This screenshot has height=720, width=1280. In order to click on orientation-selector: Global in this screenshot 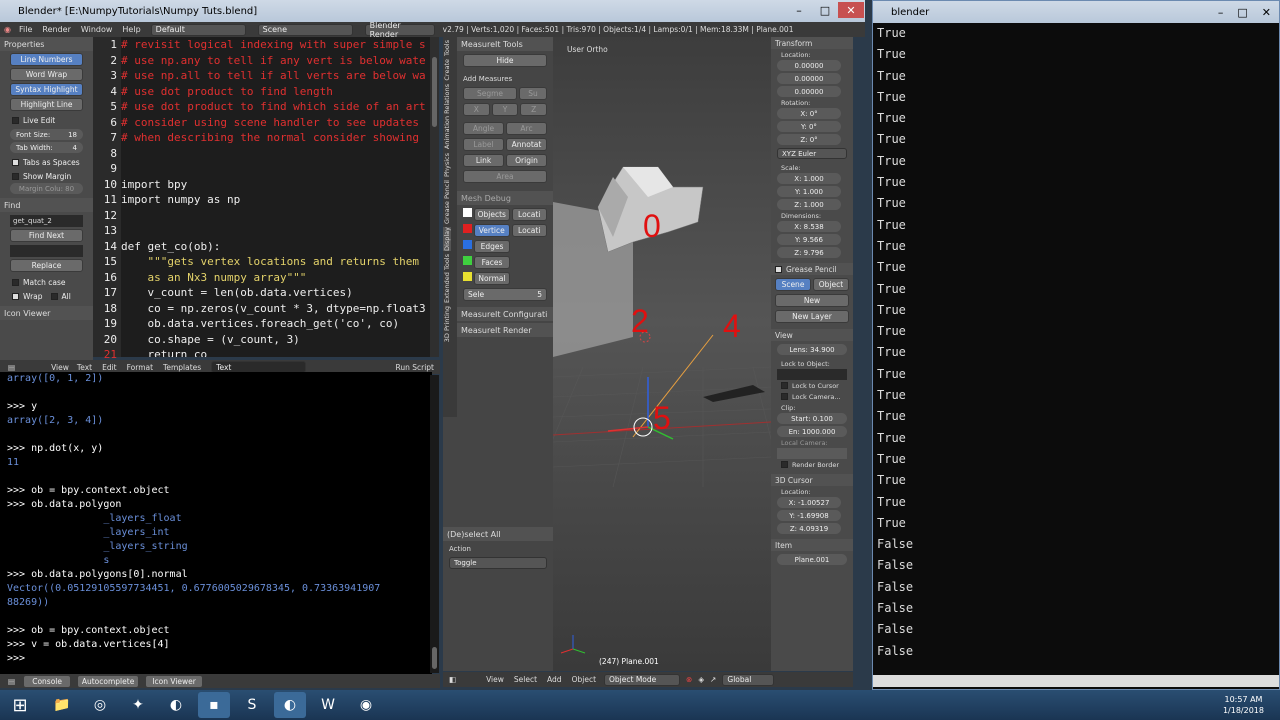, I will do `click(748, 679)`.